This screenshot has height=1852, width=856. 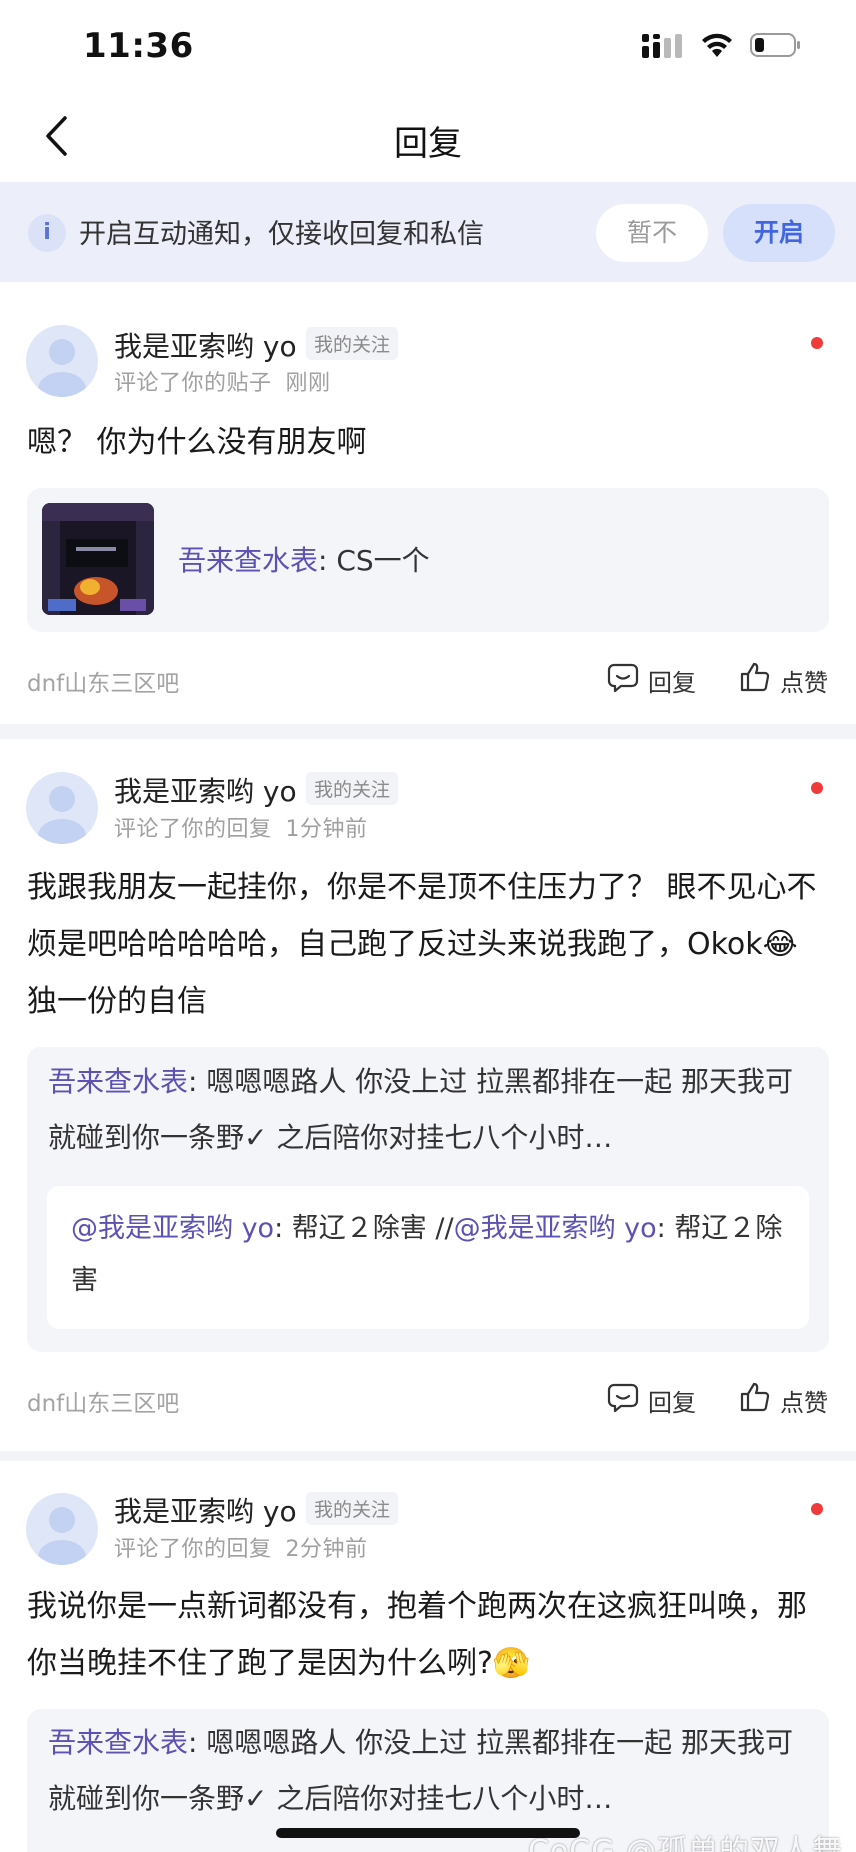 I want to click on notification-meta: 评论了你的贴子 刚刚, so click(x=222, y=381).